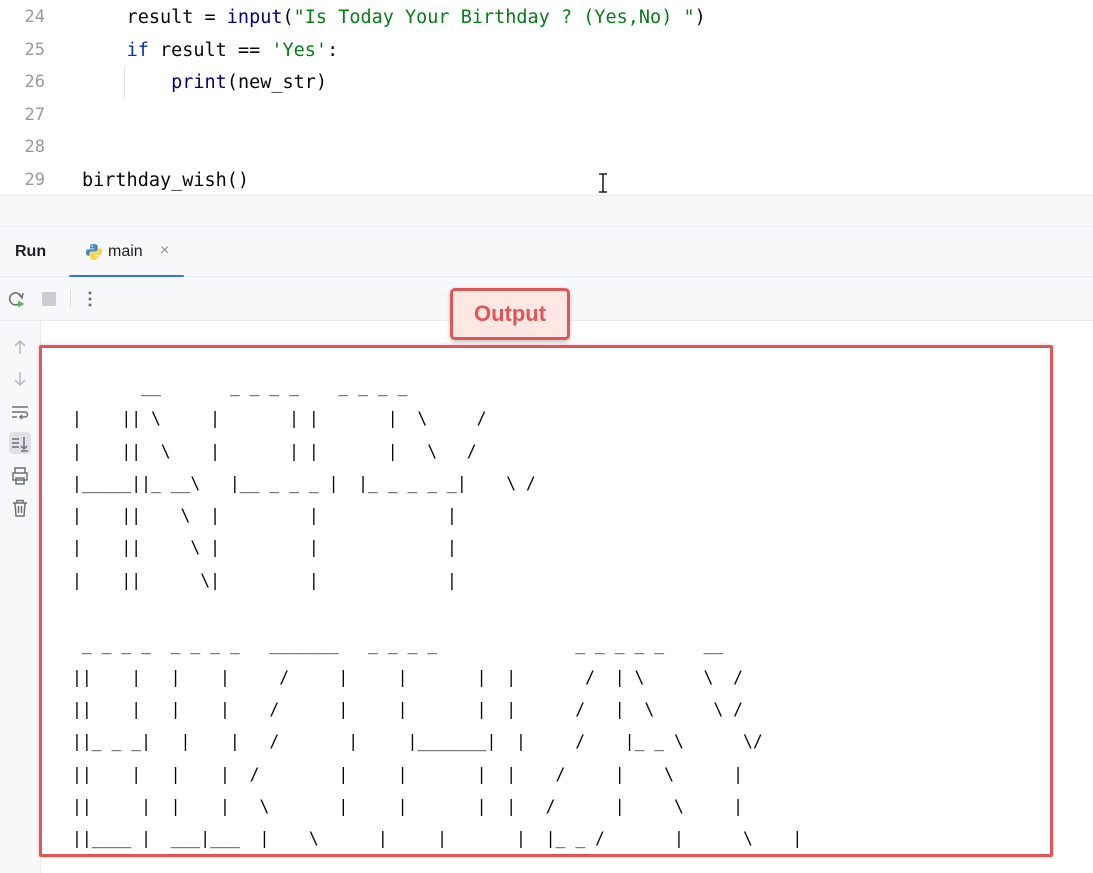  What do you see at coordinates (154, 17) in the screenshot?
I see `code-token: result =` at bounding box center [154, 17].